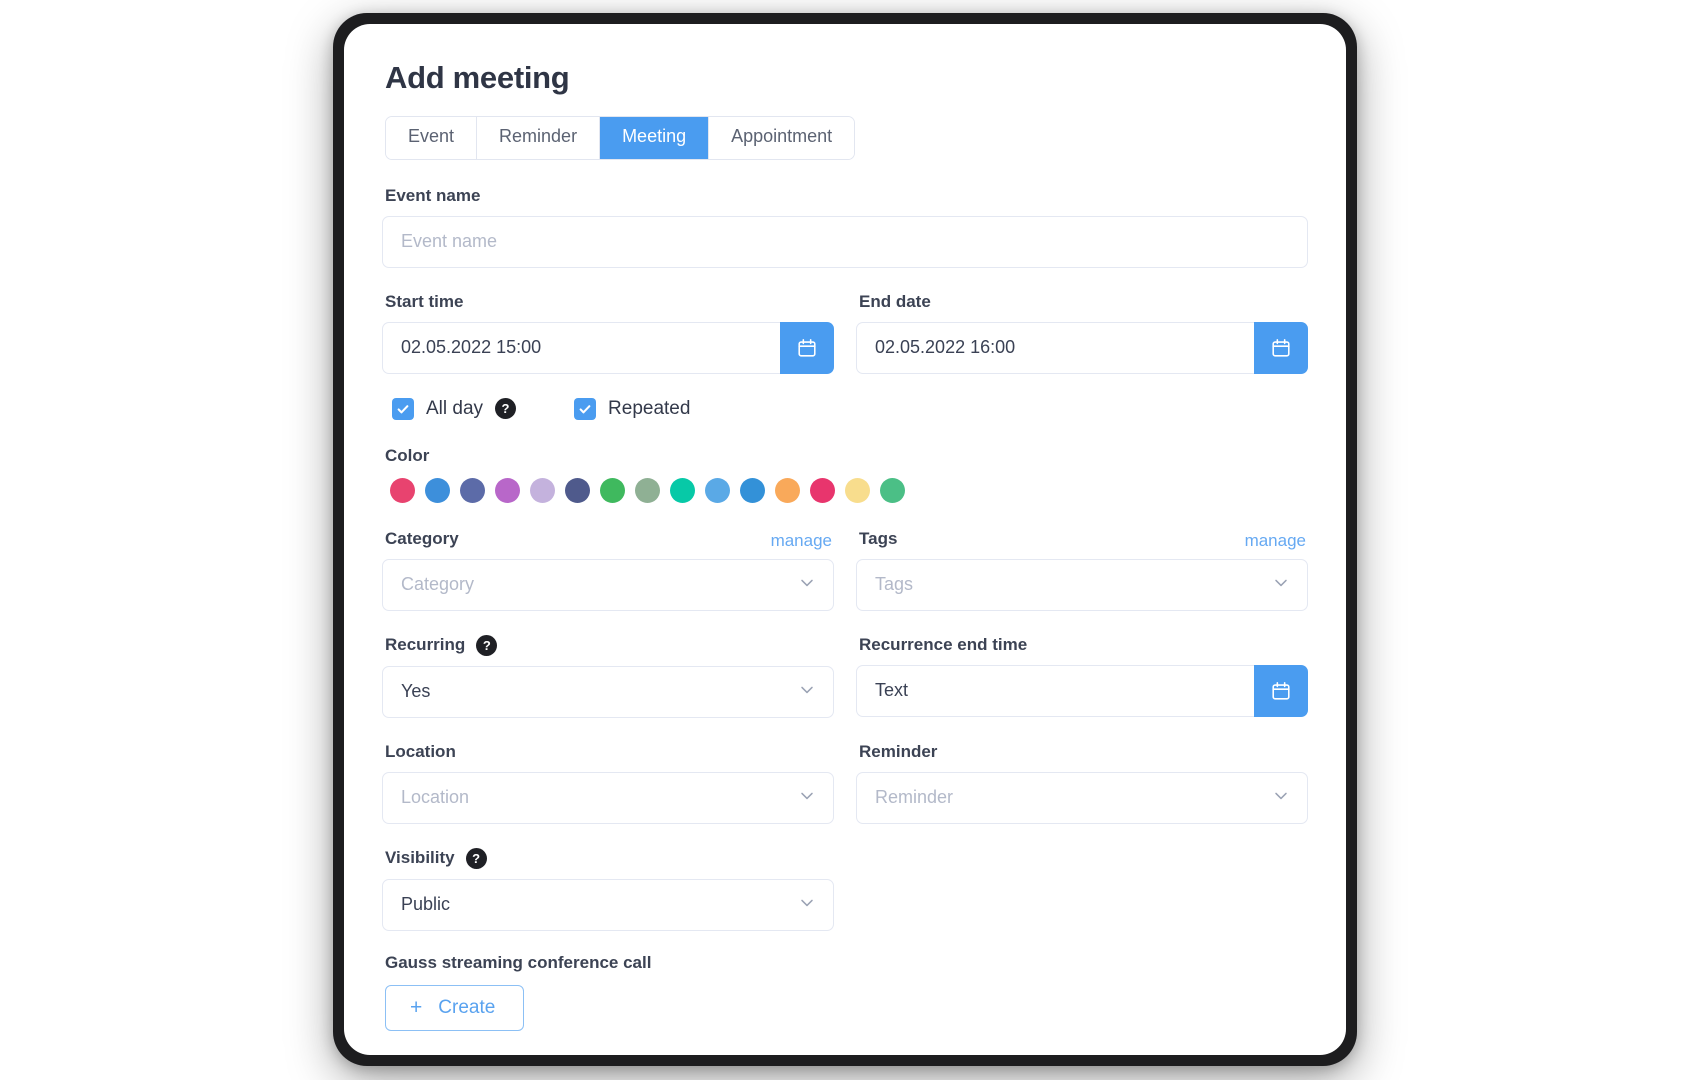  What do you see at coordinates (845, 889) in the screenshot?
I see `visibility-row: Visibility ? Public` at bounding box center [845, 889].